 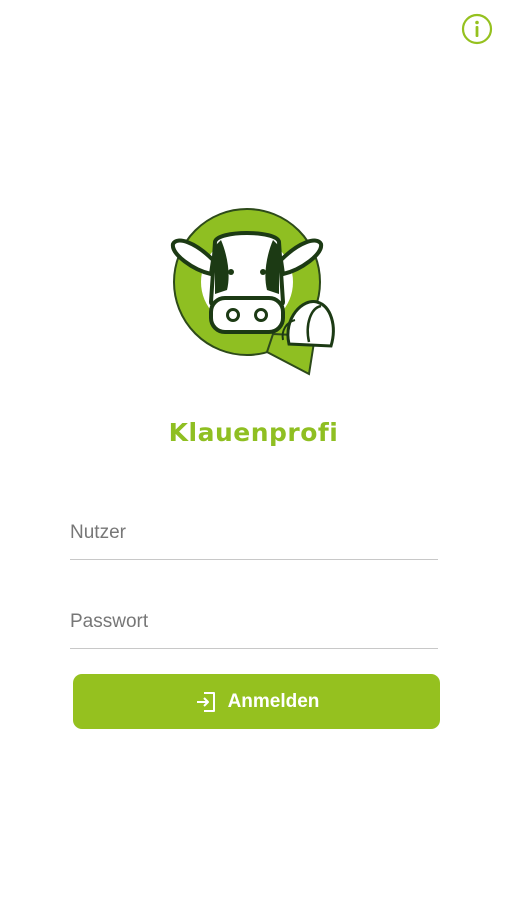 I want to click on username-field-wrapper, so click(x=254, y=539).